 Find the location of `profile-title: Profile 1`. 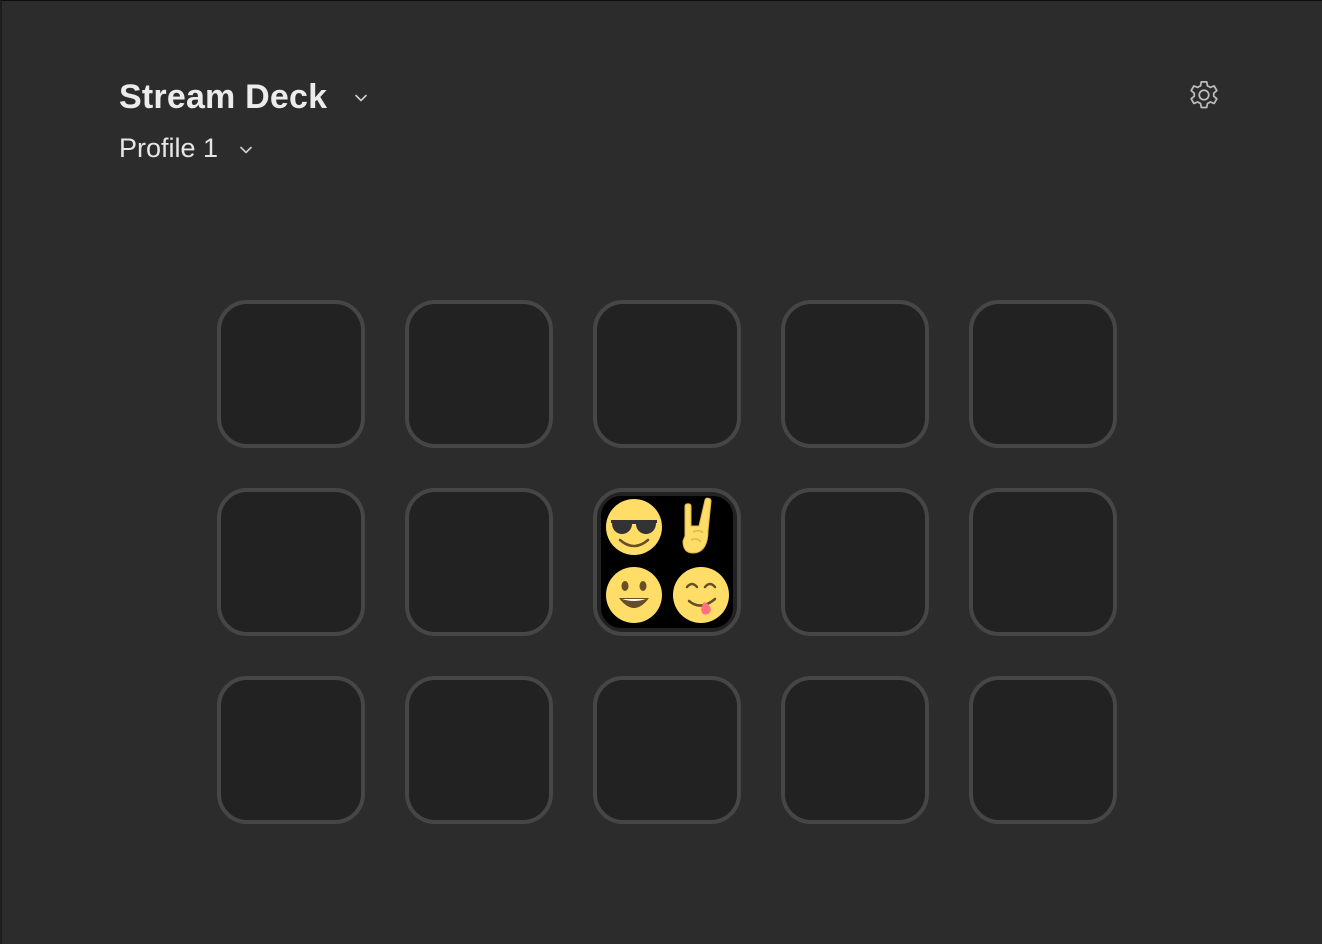

profile-title: Profile 1 is located at coordinates (169, 147).